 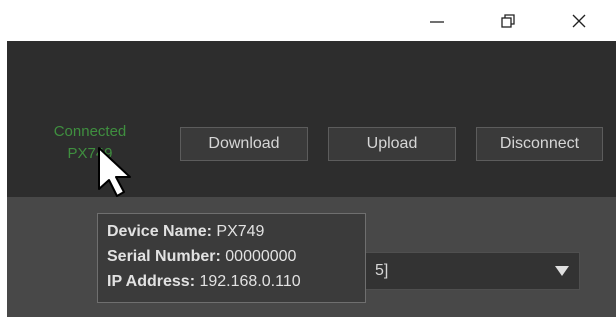 I want to click on title-bar, so click(x=308, y=20).